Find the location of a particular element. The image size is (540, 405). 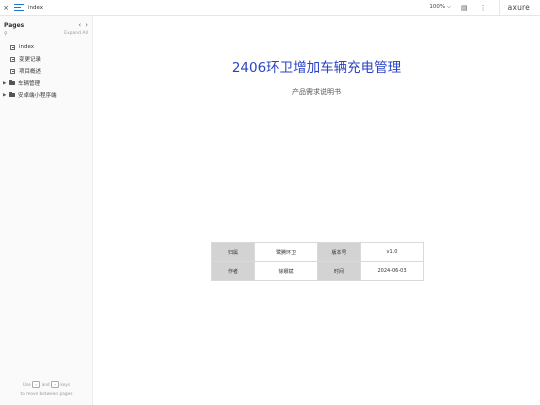

page-item-label: index is located at coordinates (27, 47).